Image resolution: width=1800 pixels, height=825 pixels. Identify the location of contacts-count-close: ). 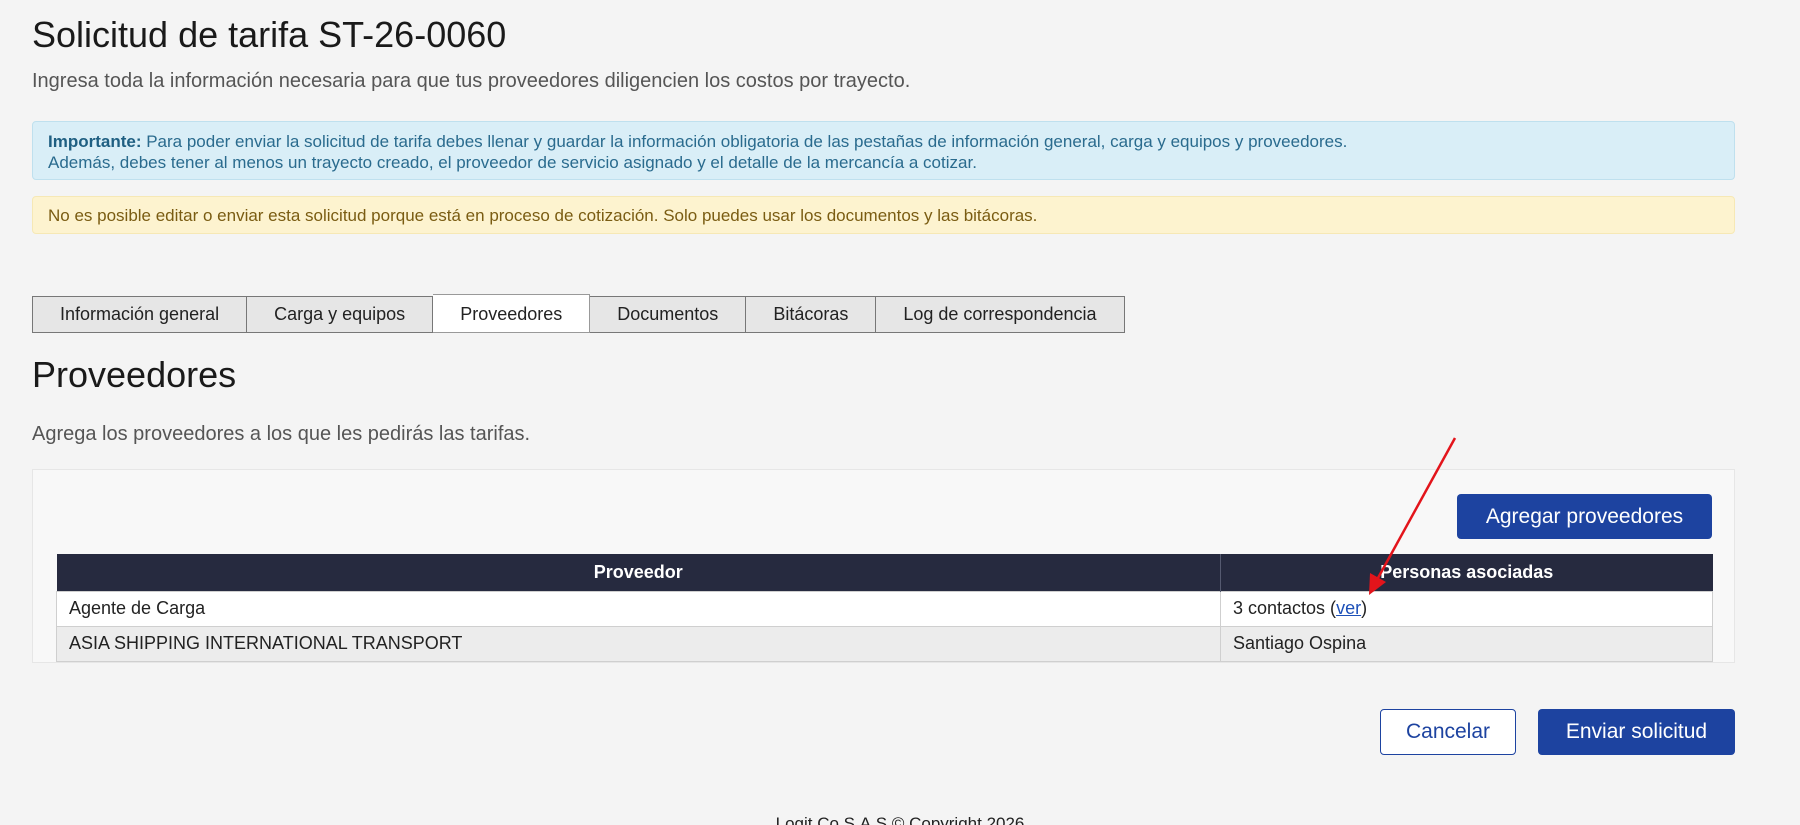
(1364, 608).